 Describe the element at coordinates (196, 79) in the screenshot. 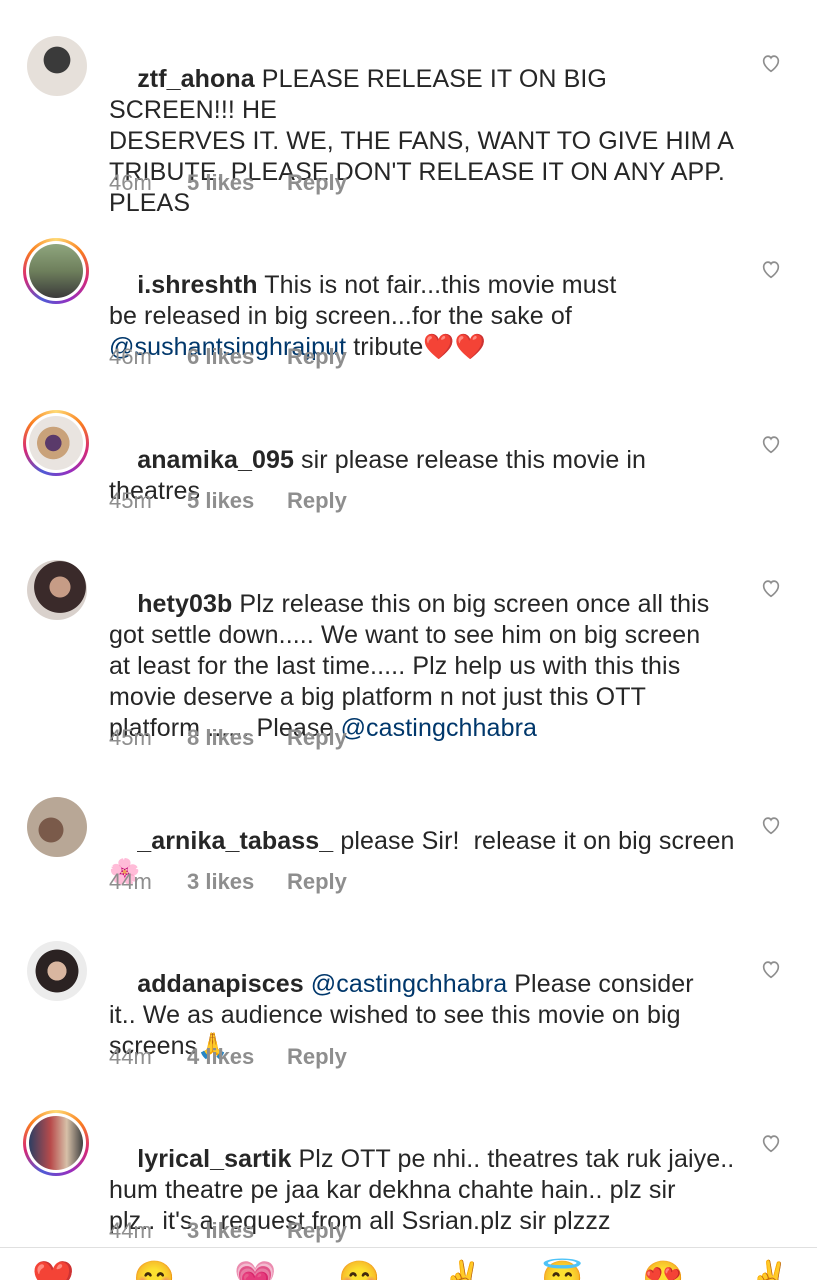

I see `comment-username: ztf_ahona` at that location.